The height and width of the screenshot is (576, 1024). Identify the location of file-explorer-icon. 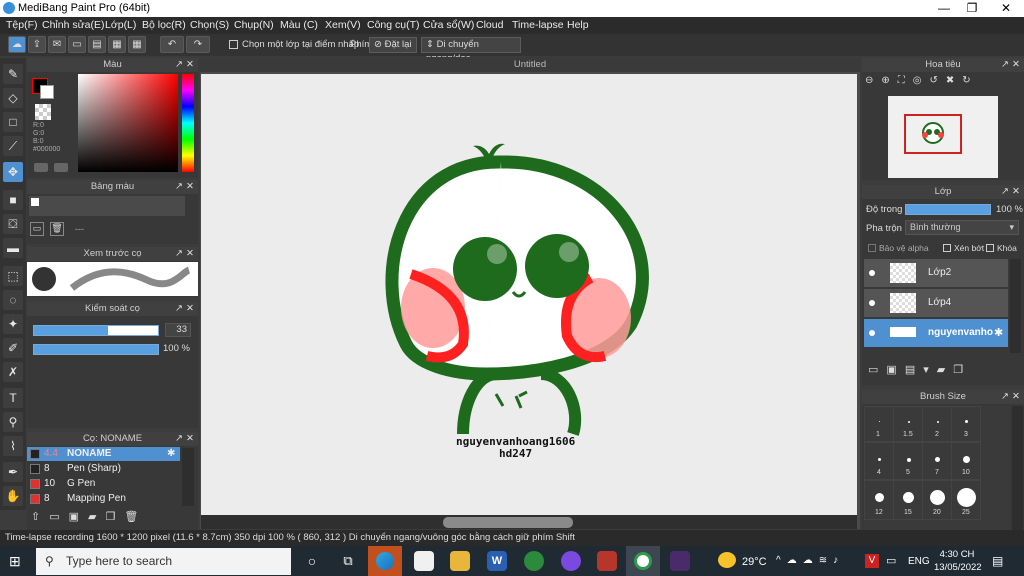
(460, 561).